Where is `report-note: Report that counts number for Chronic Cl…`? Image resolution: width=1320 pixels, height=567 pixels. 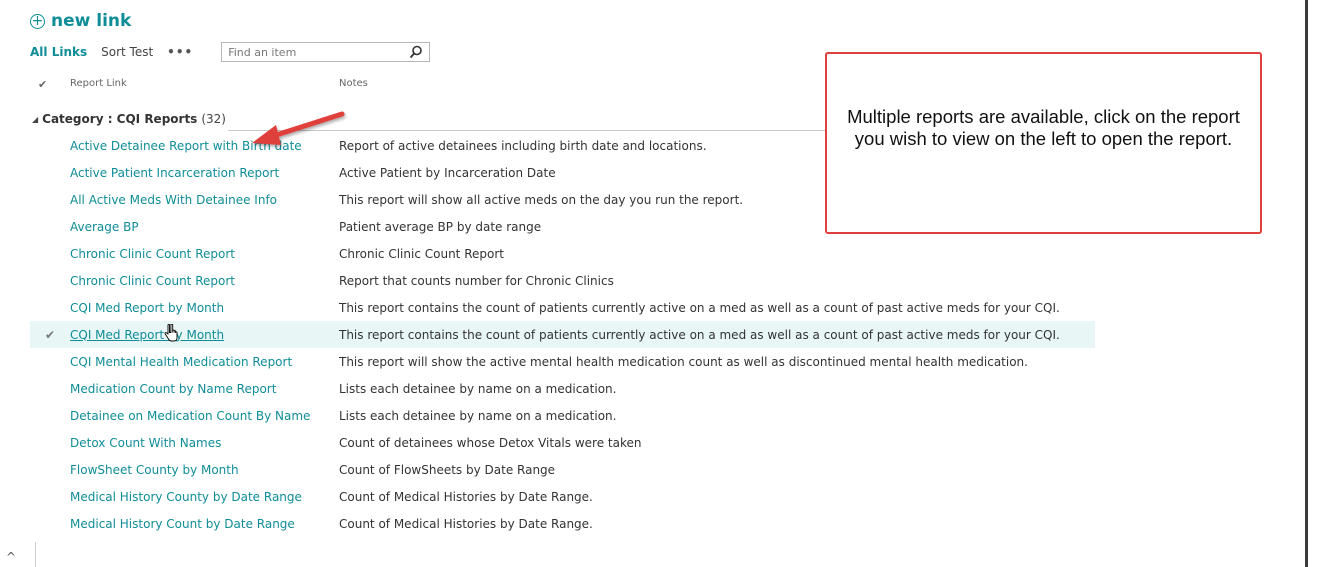 report-note: Report that counts number for Chronic Cl… is located at coordinates (476, 280).